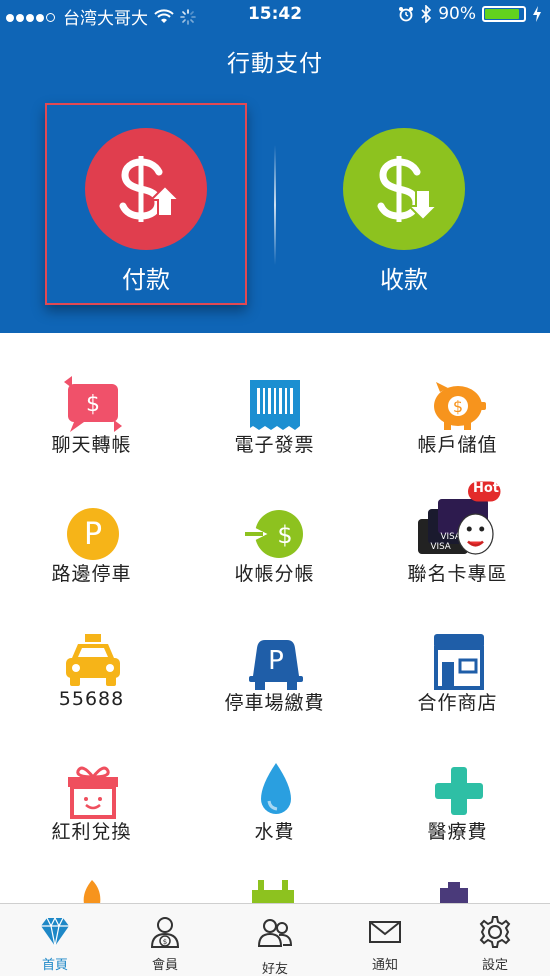 Image resolution: width=550 pixels, height=976 pixels. I want to click on tab-home: 首頁, so click(55, 940).